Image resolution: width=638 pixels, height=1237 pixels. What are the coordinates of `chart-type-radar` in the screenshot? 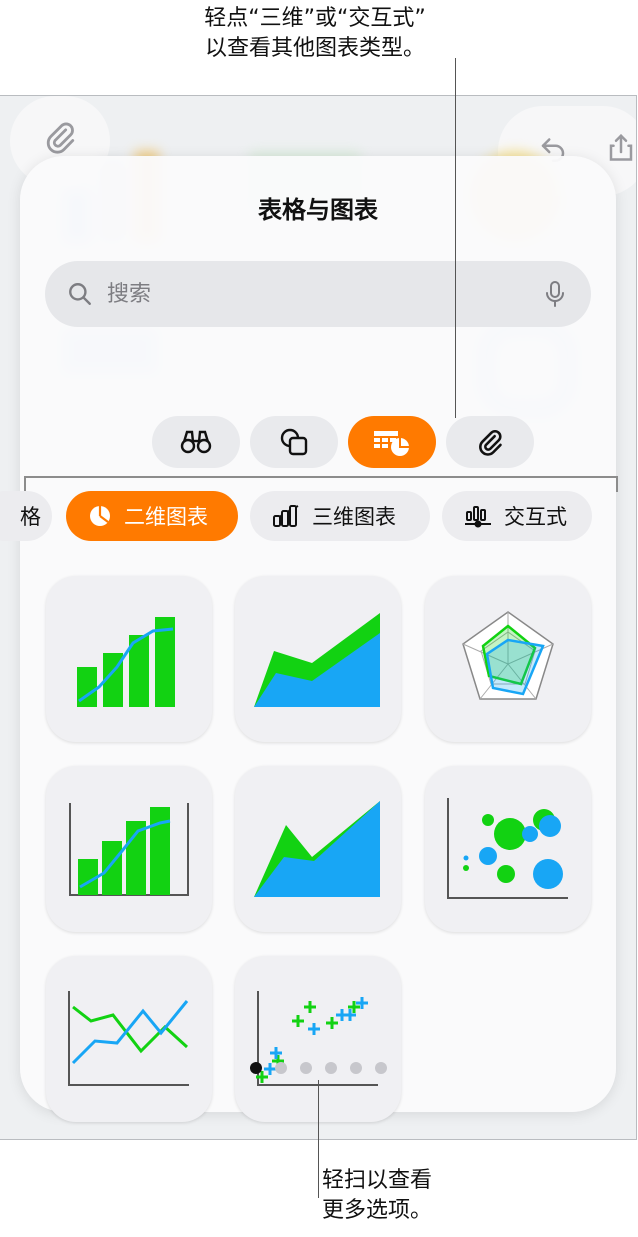 It's located at (508, 659).